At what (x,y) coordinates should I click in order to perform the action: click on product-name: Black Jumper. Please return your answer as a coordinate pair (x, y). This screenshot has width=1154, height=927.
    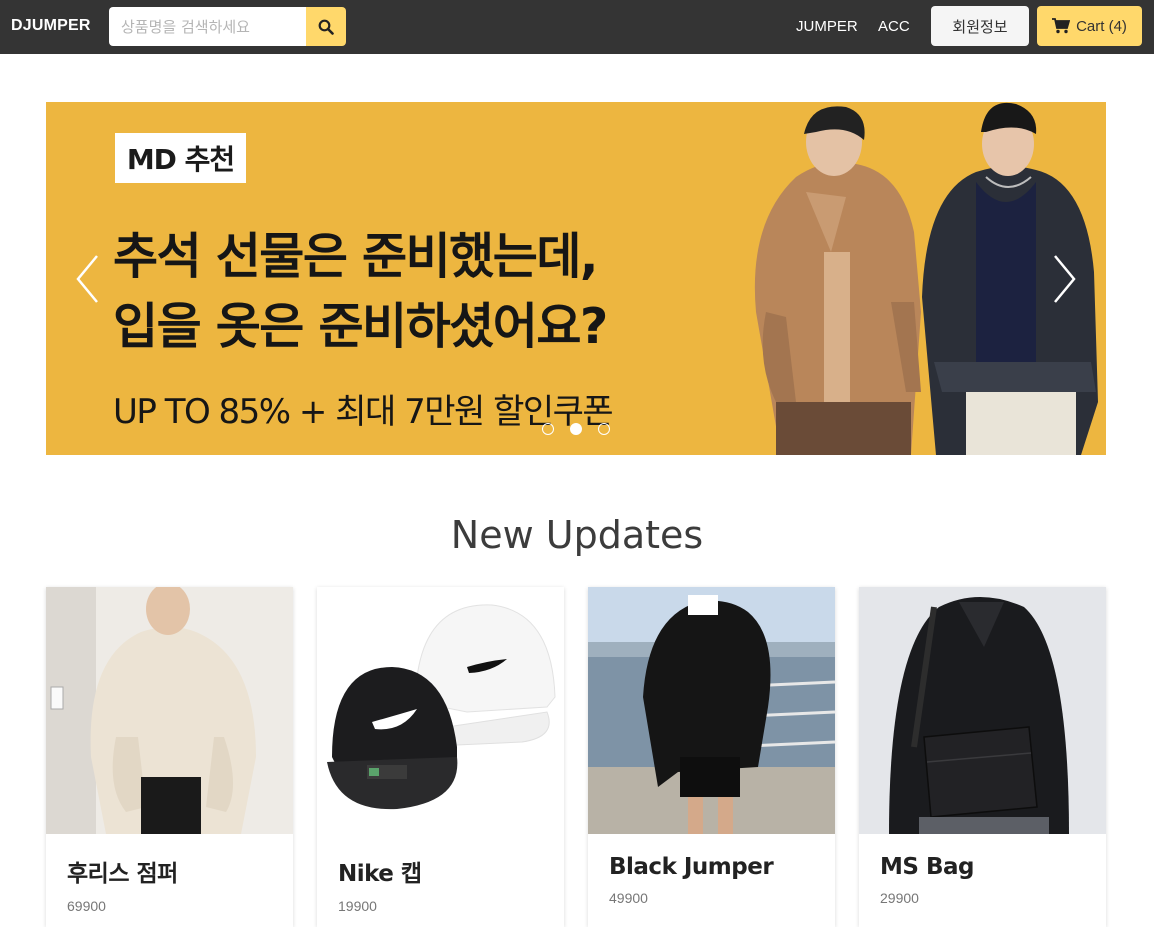
    Looking at the image, I should click on (691, 867).